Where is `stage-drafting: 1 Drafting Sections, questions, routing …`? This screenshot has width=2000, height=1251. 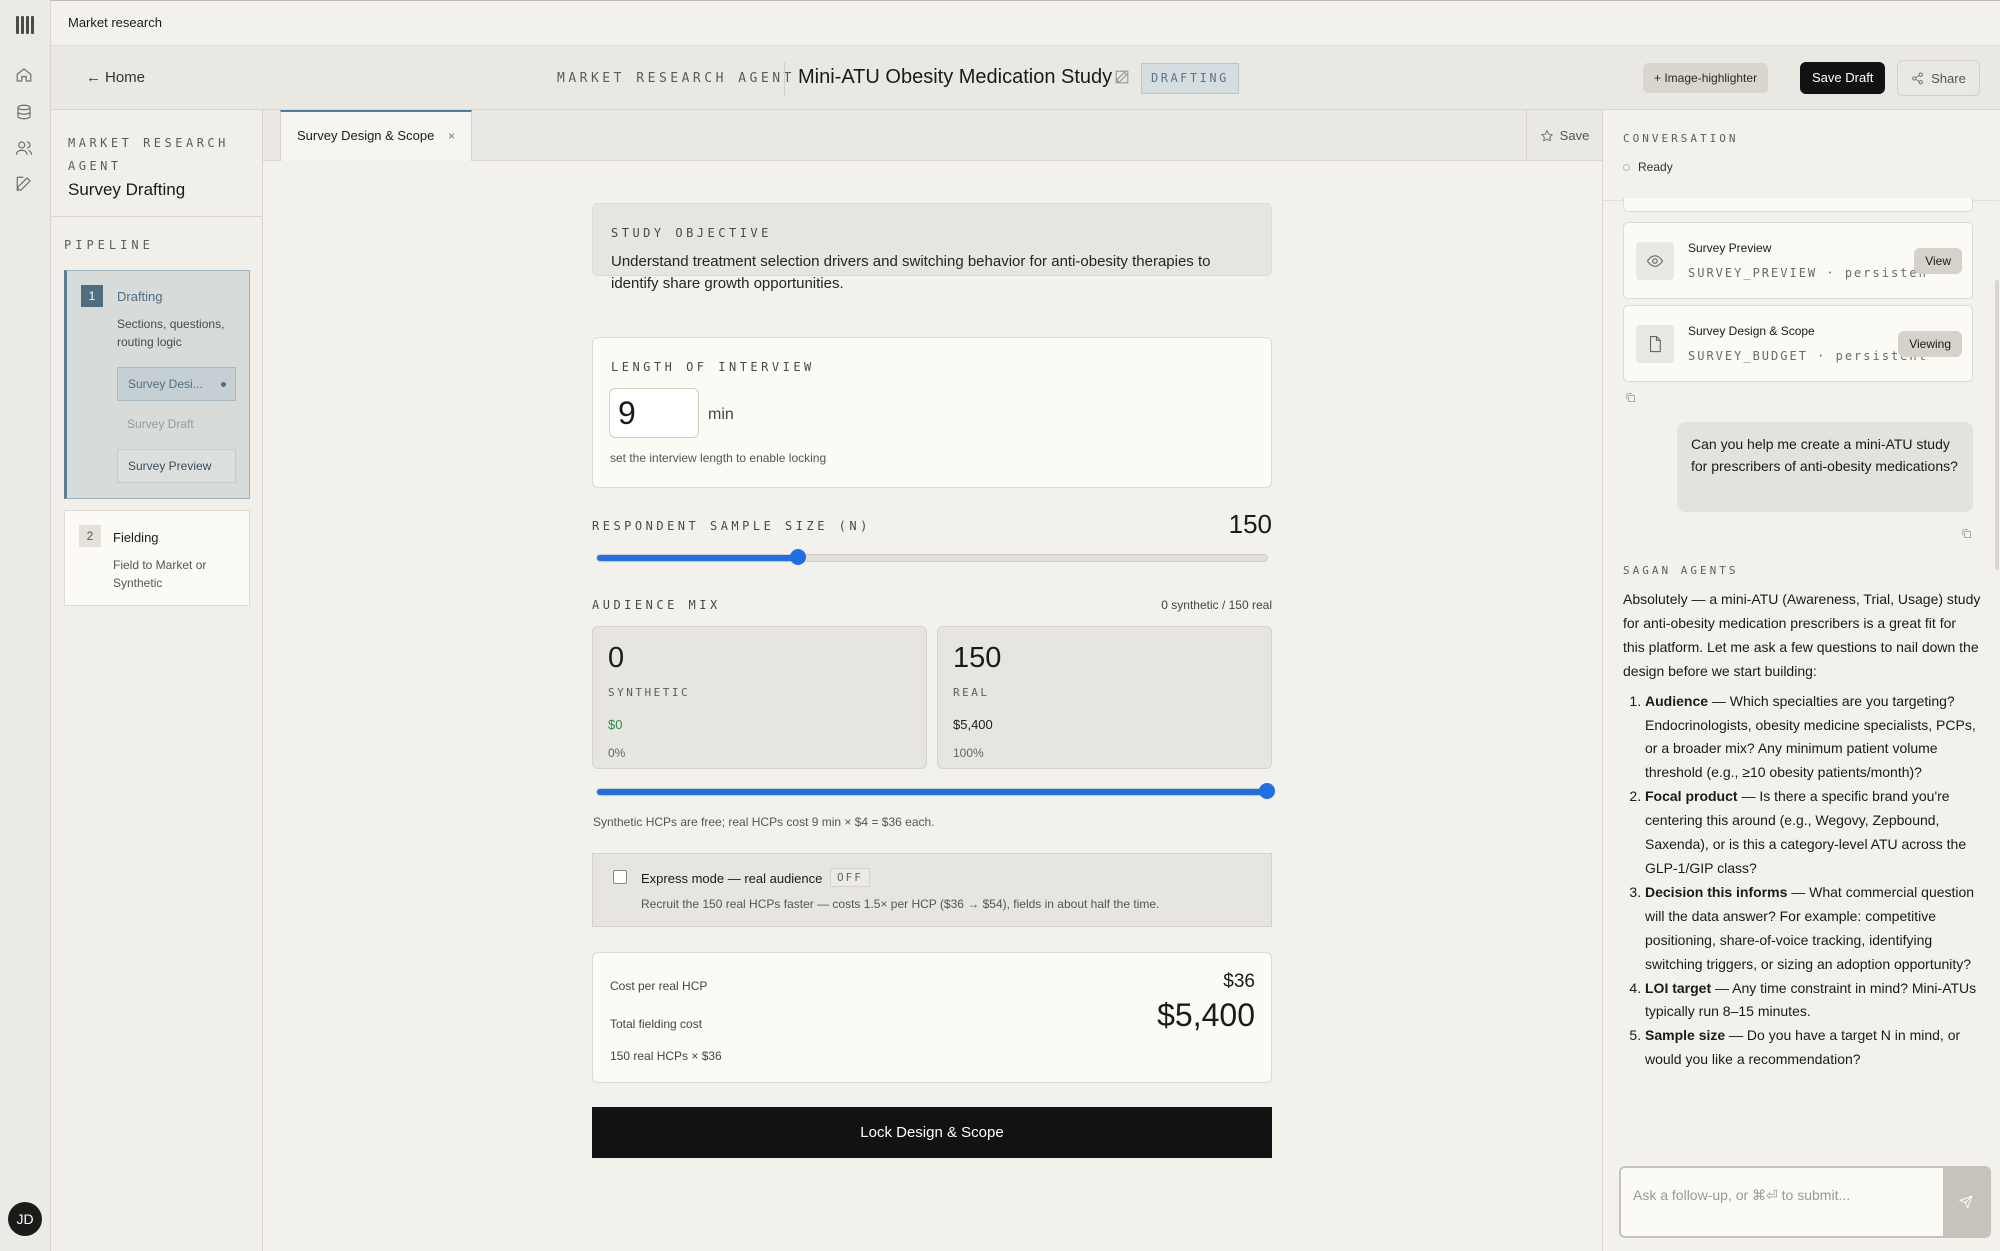
stage-drafting: 1 Drafting Sections, questions, routing … is located at coordinates (157, 384).